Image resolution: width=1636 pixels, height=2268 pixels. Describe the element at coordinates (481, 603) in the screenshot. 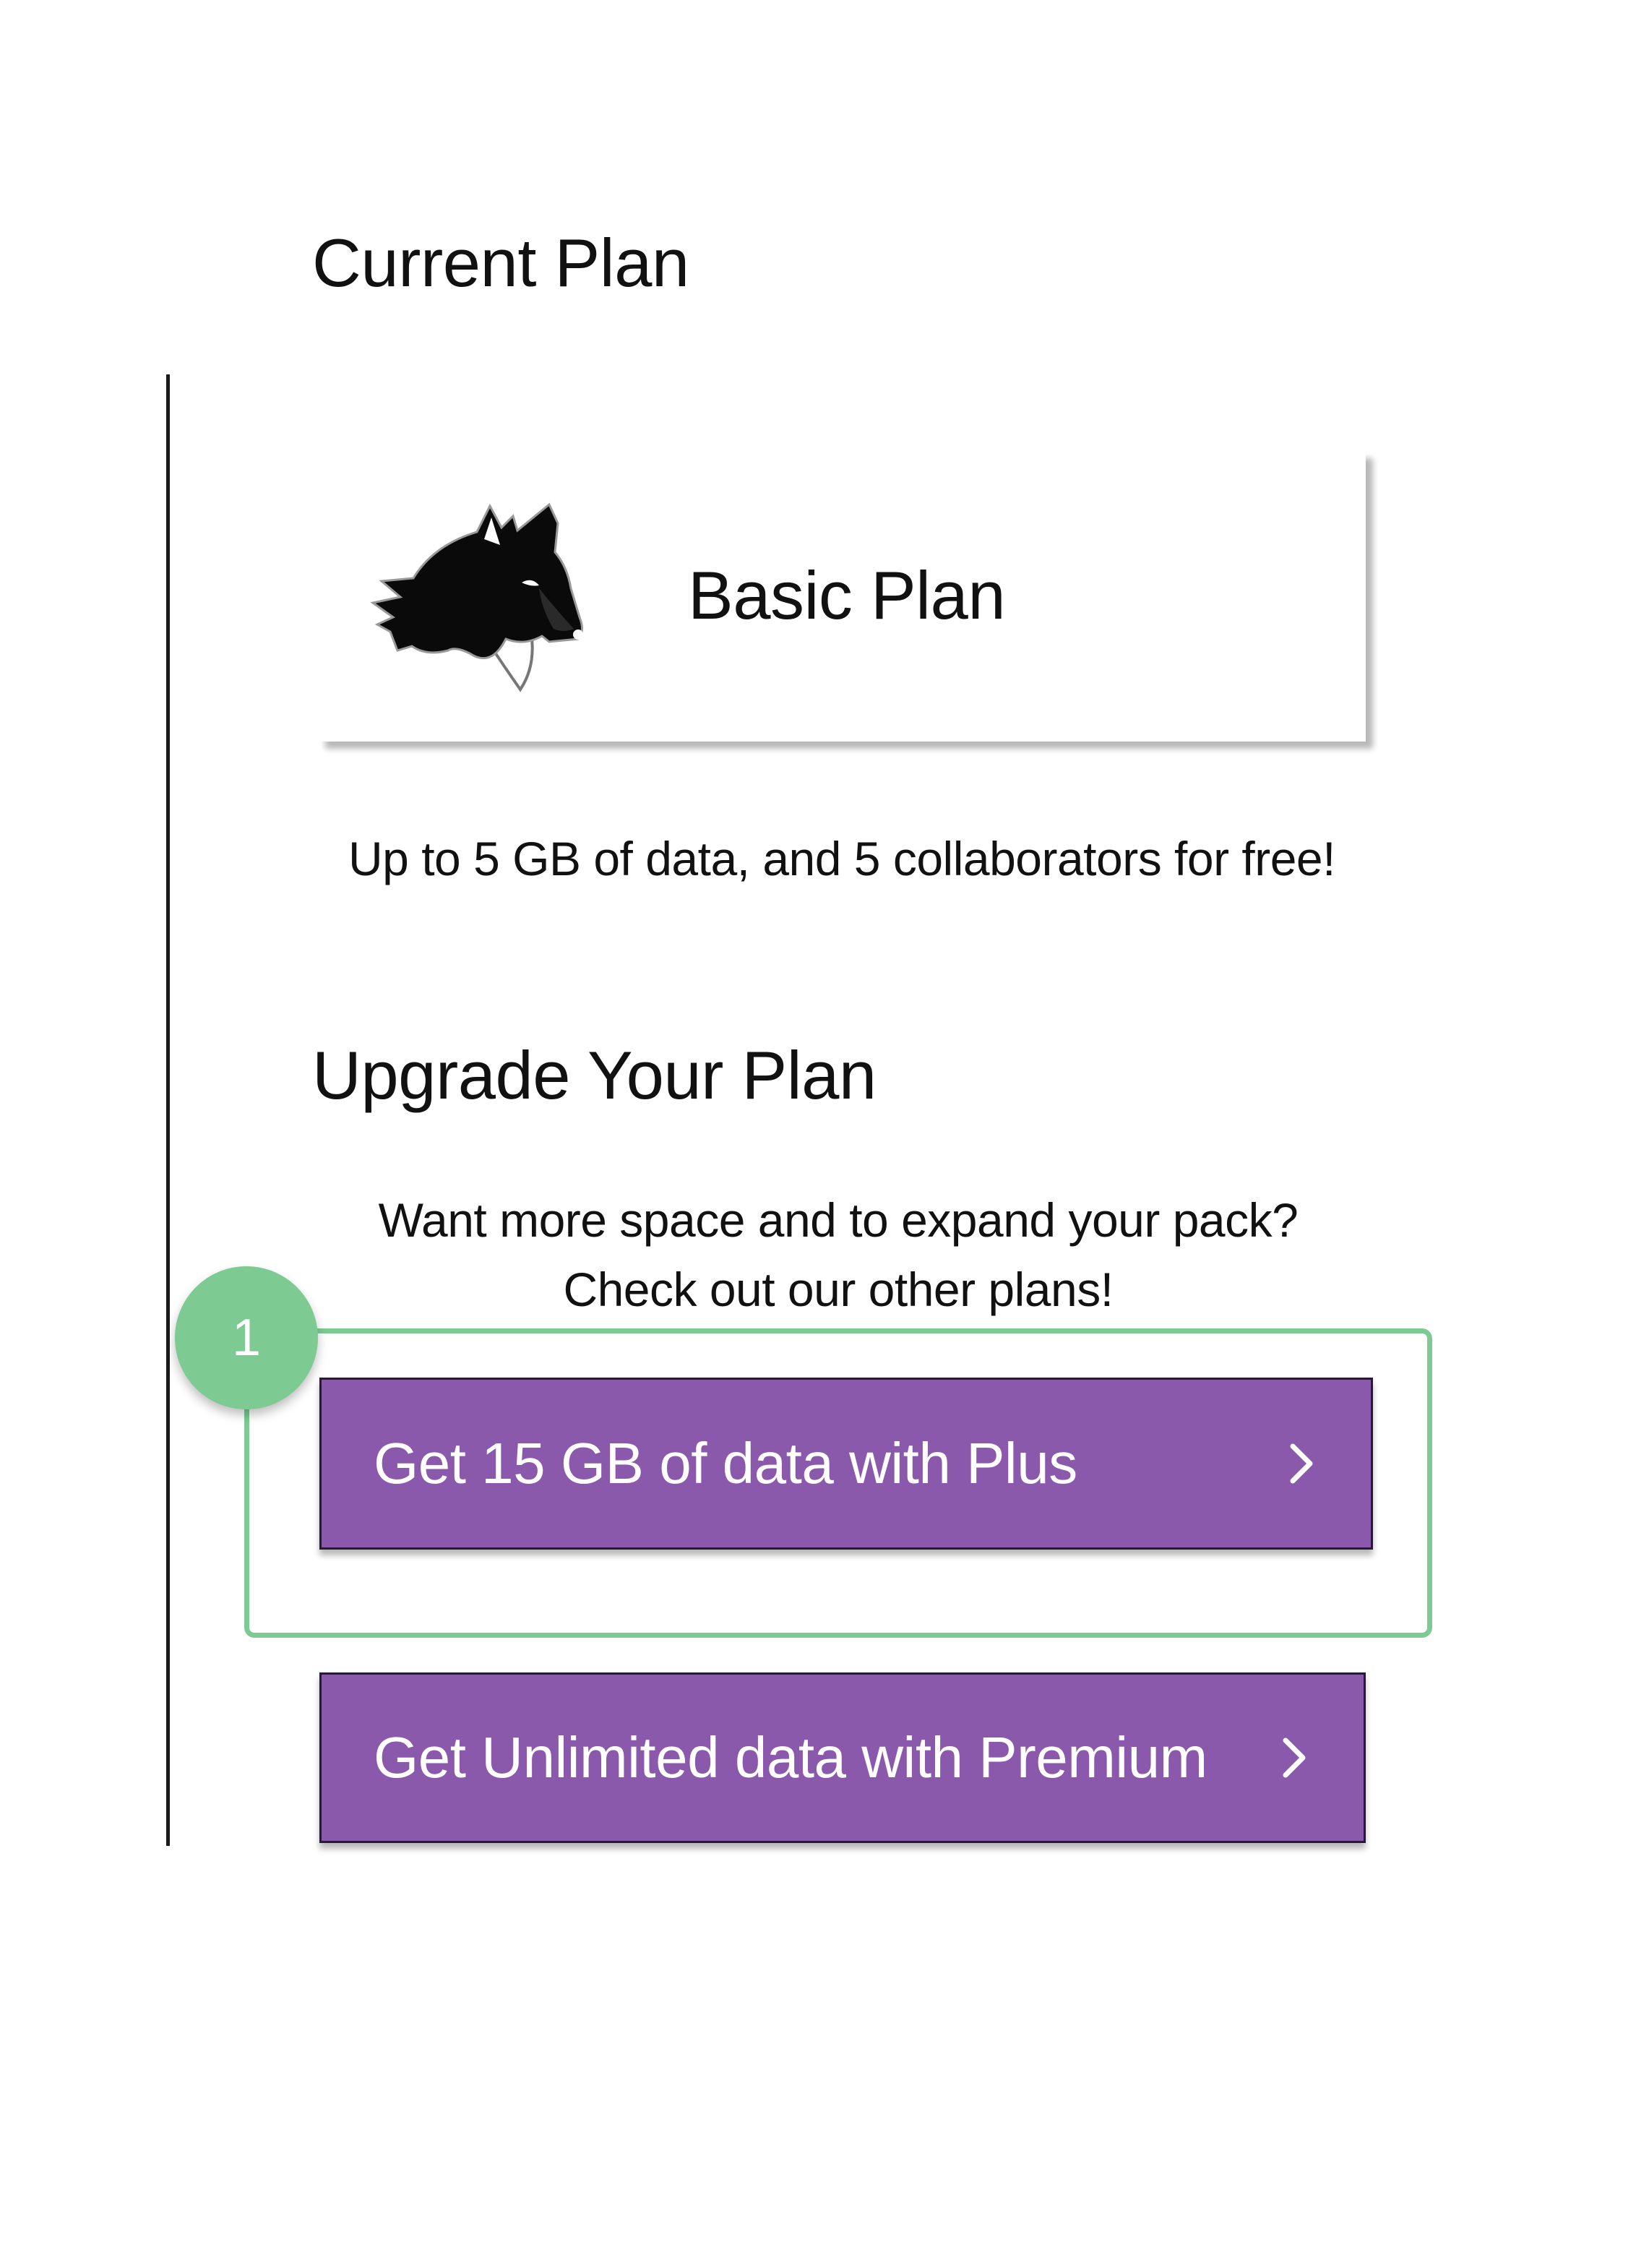

I see `wolf-head-icon` at that location.